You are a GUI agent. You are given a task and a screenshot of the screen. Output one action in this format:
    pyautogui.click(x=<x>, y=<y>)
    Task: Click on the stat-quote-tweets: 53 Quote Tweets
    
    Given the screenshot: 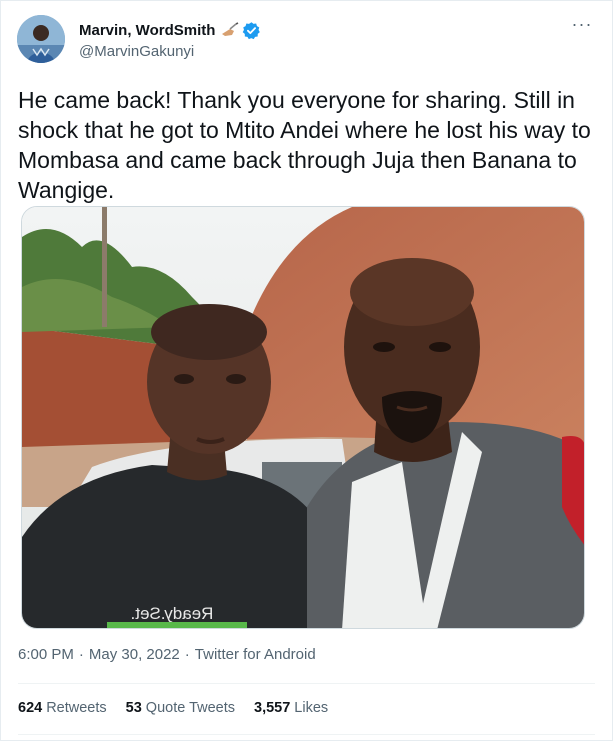 What is the action you would take?
    pyautogui.click(x=180, y=708)
    